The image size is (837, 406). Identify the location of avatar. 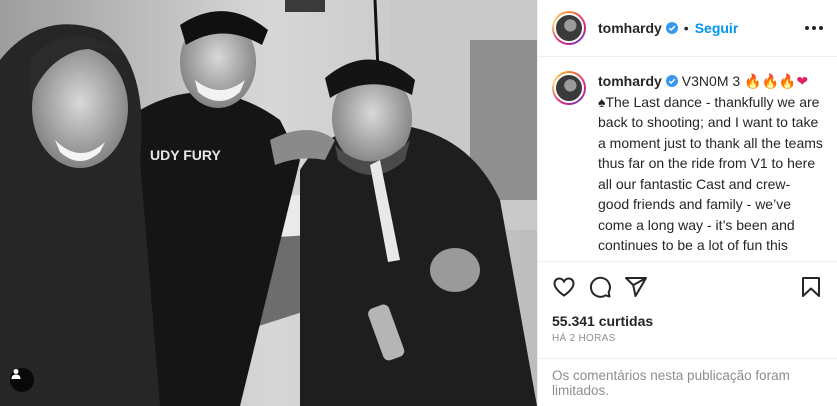
(569, 28).